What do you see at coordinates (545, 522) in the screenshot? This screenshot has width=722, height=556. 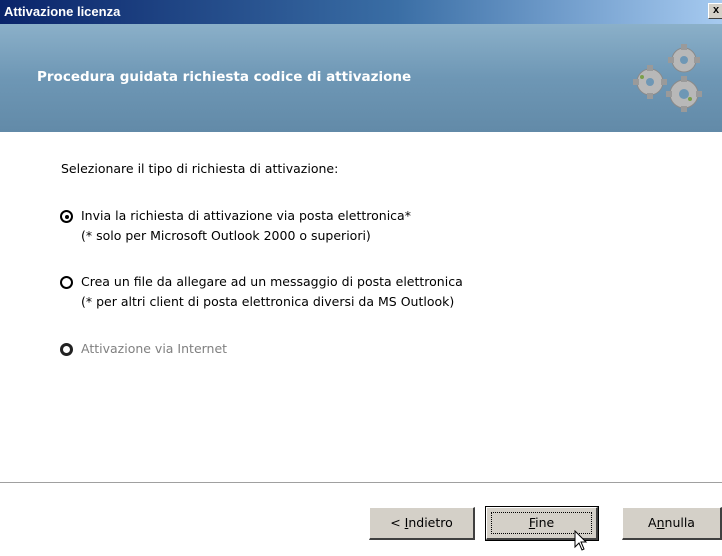 I see `finish-rest: ine` at bounding box center [545, 522].